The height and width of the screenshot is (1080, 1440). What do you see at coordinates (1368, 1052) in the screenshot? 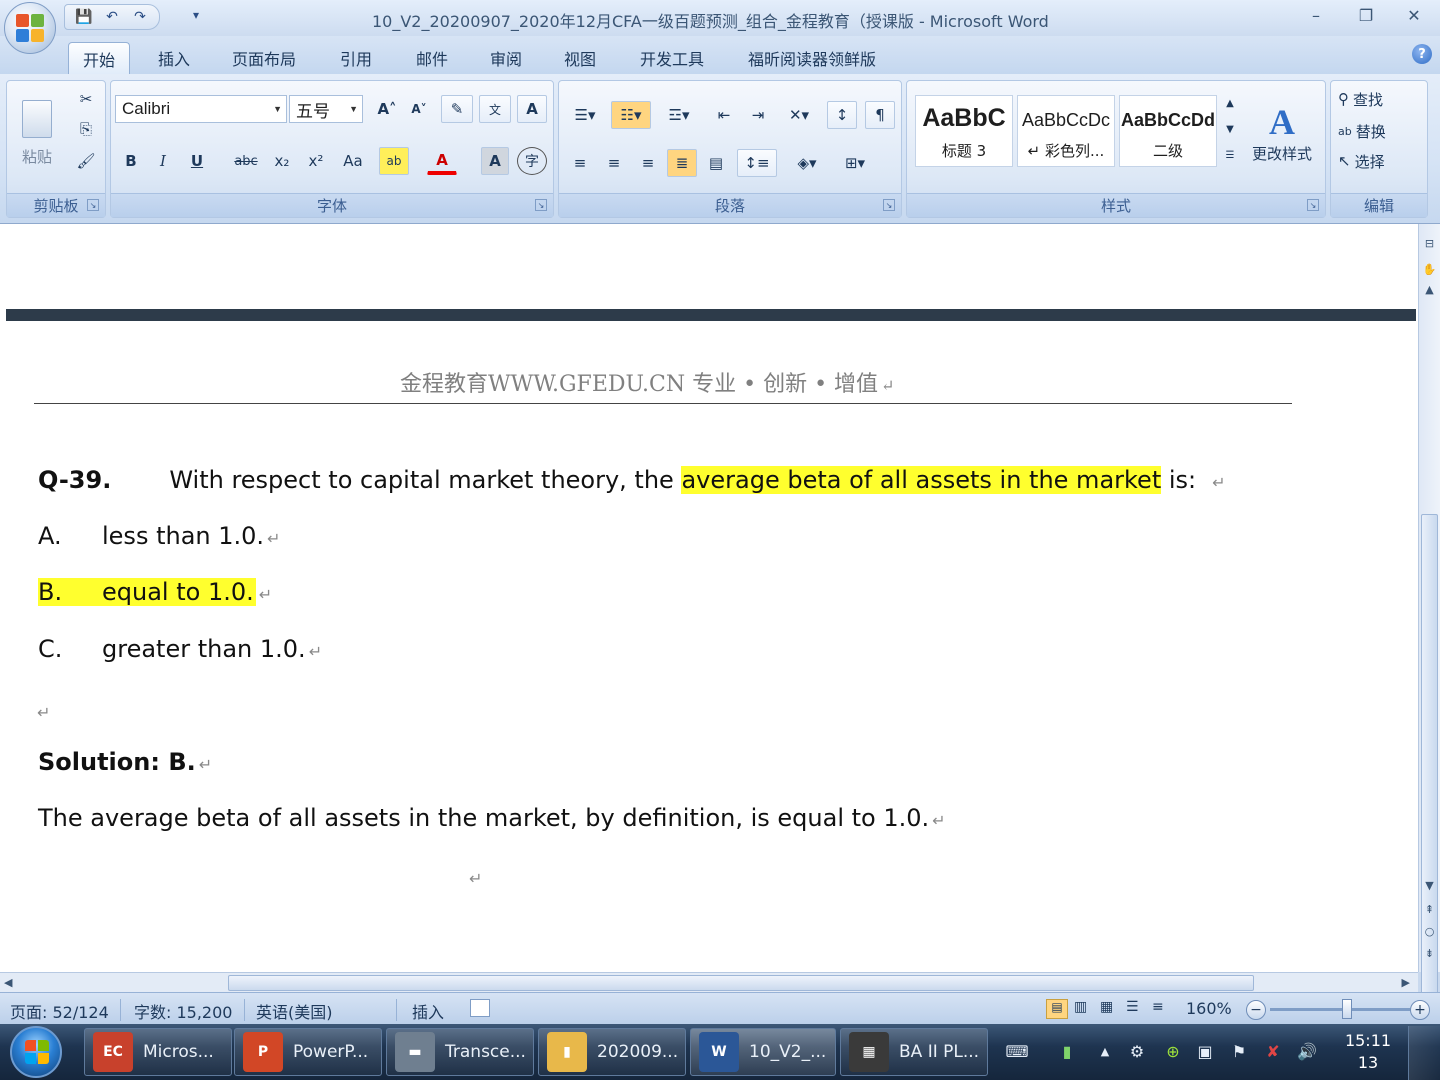
I see `clock: 15:11 13` at bounding box center [1368, 1052].